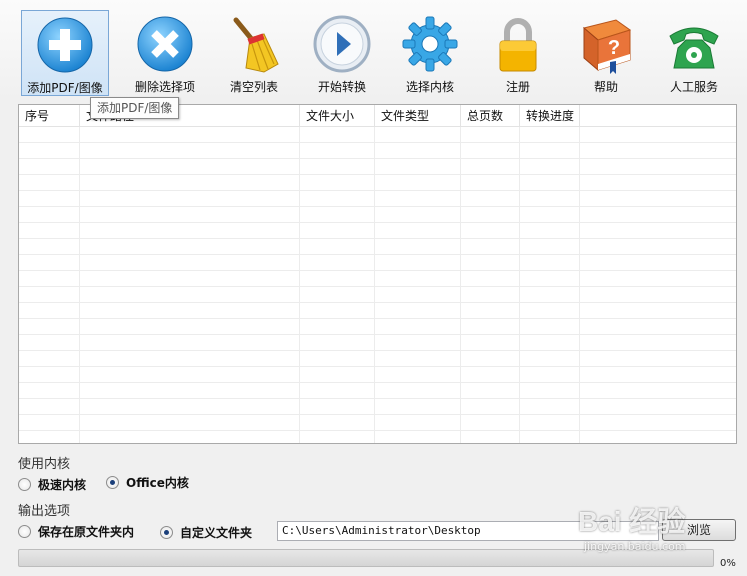 This screenshot has height=576, width=747. I want to click on help-book-icon: ?, so click(607, 46).